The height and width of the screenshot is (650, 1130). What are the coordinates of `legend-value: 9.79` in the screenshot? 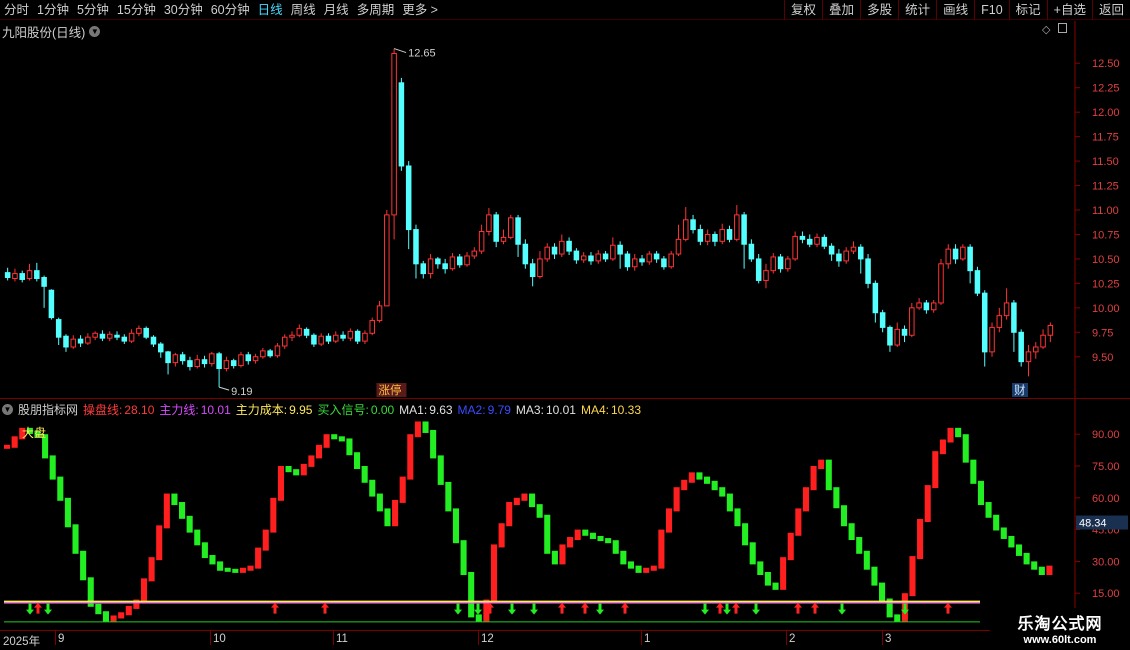 It's located at (499, 409).